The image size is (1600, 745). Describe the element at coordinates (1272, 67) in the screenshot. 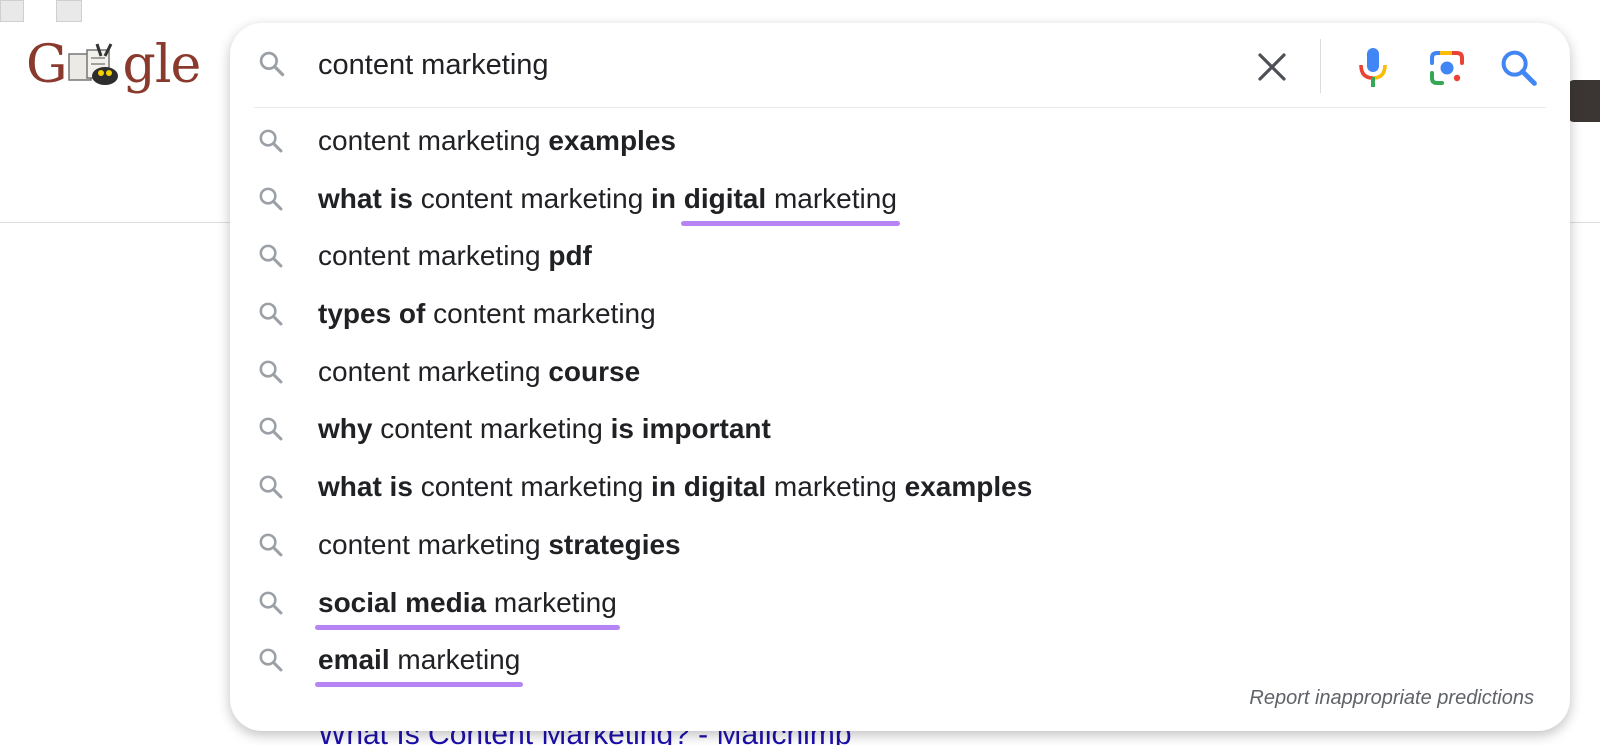

I see `close-icon` at that location.